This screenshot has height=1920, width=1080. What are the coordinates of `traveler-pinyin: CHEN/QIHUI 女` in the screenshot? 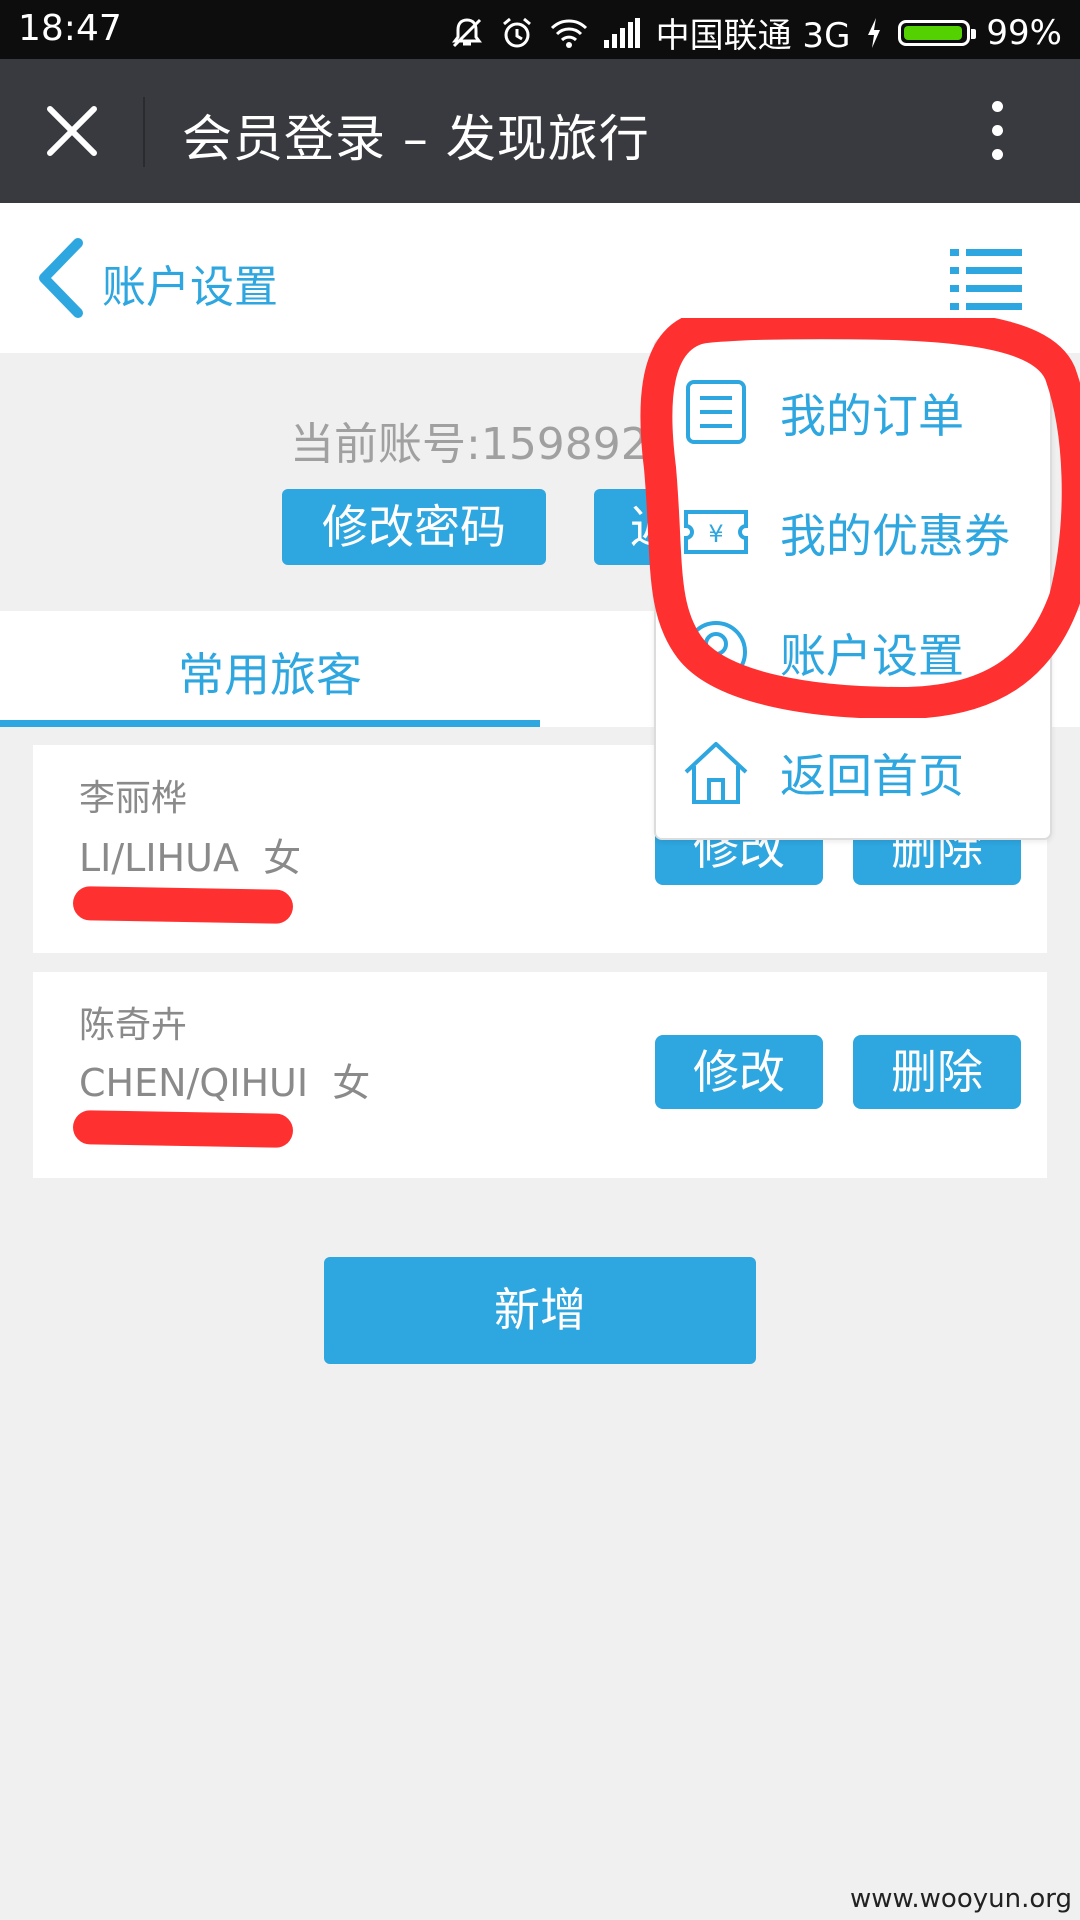 It's located at (225, 1083).